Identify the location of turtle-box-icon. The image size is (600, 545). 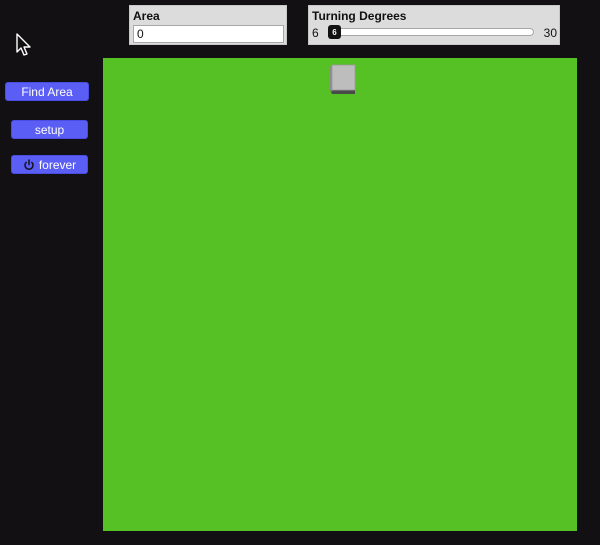
(343, 79).